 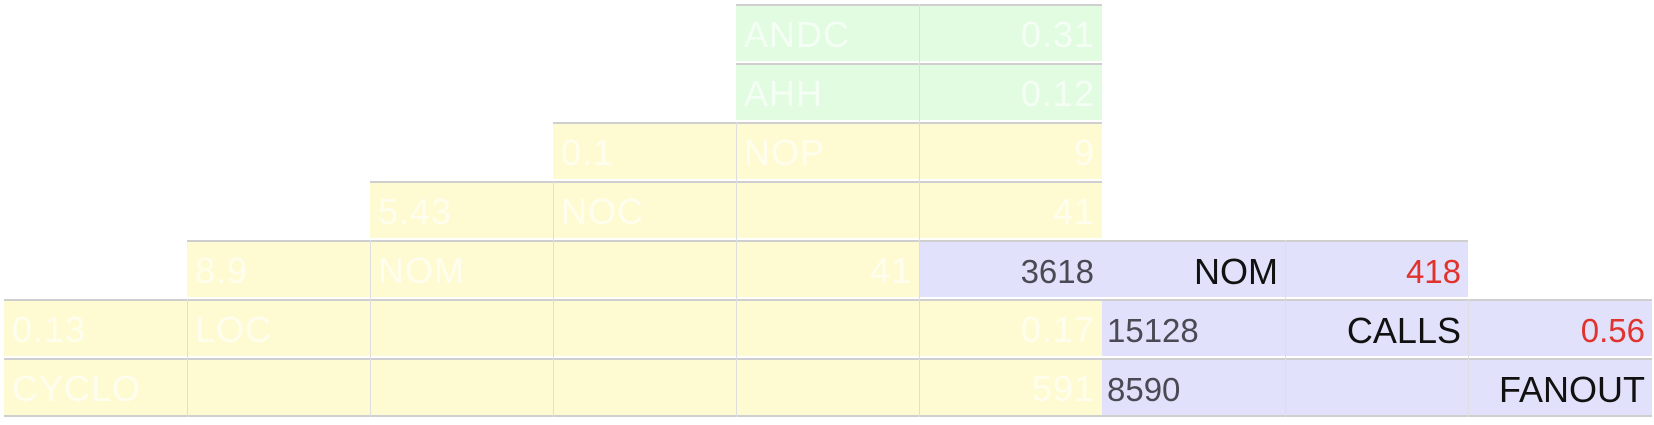 I want to click on cyclo-value: 591, so click(x=1063, y=388).